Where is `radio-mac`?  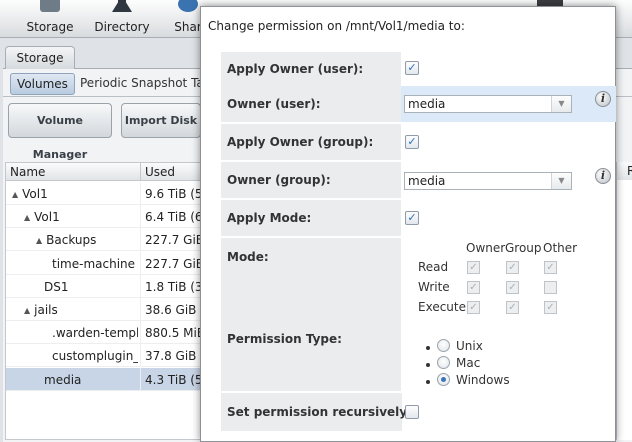
radio-mac is located at coordinates (443, 362).